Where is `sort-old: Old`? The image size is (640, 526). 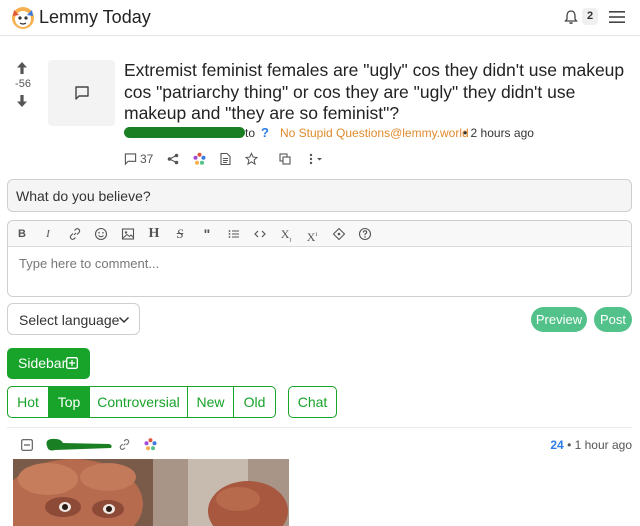 sort-old: Old is located at coordinates (254, 402).